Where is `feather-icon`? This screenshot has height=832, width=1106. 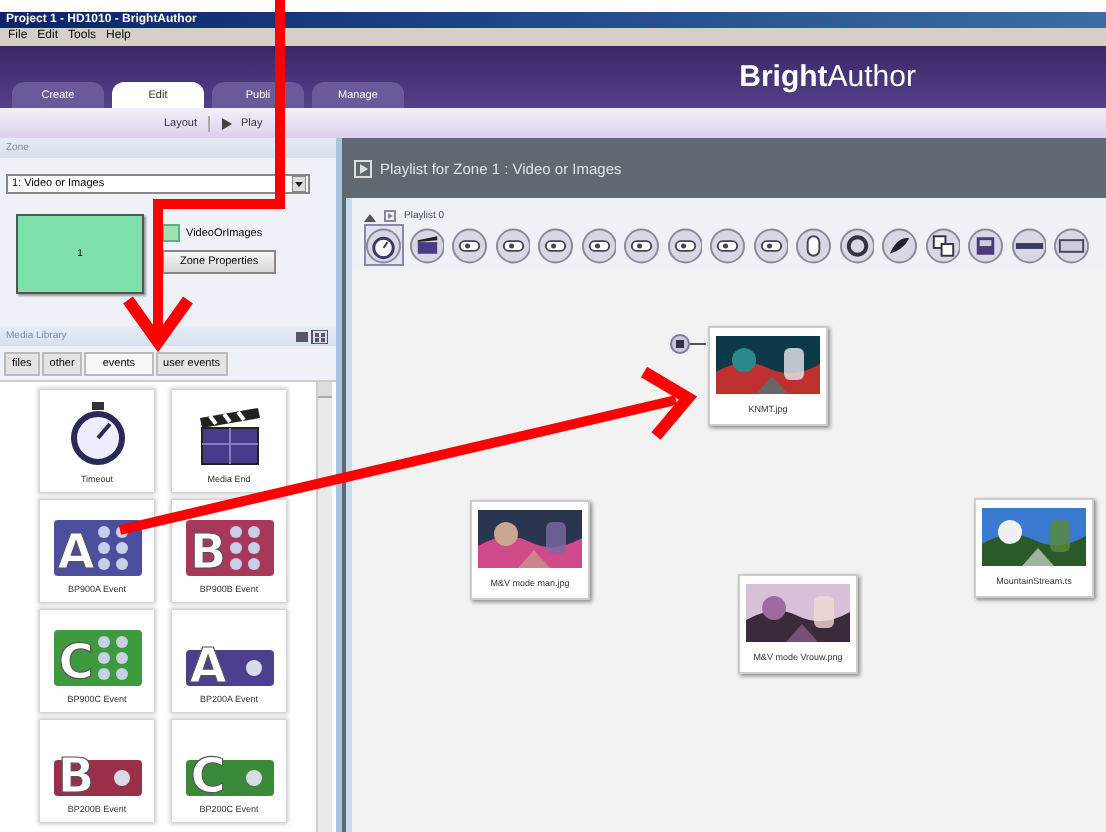
feather-icon is located at coordinates (899, 245).